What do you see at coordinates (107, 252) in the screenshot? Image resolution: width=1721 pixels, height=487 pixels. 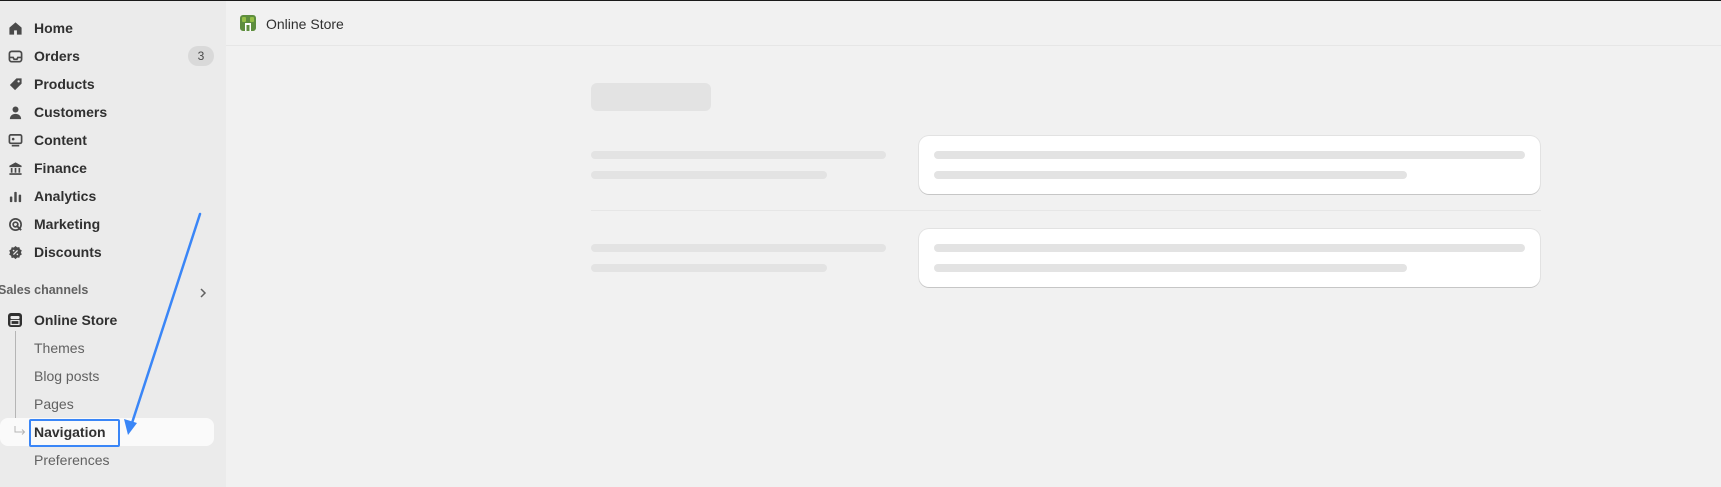 I see `sidebar-item-discounts: Discounts` at bounding box center [107, 252].